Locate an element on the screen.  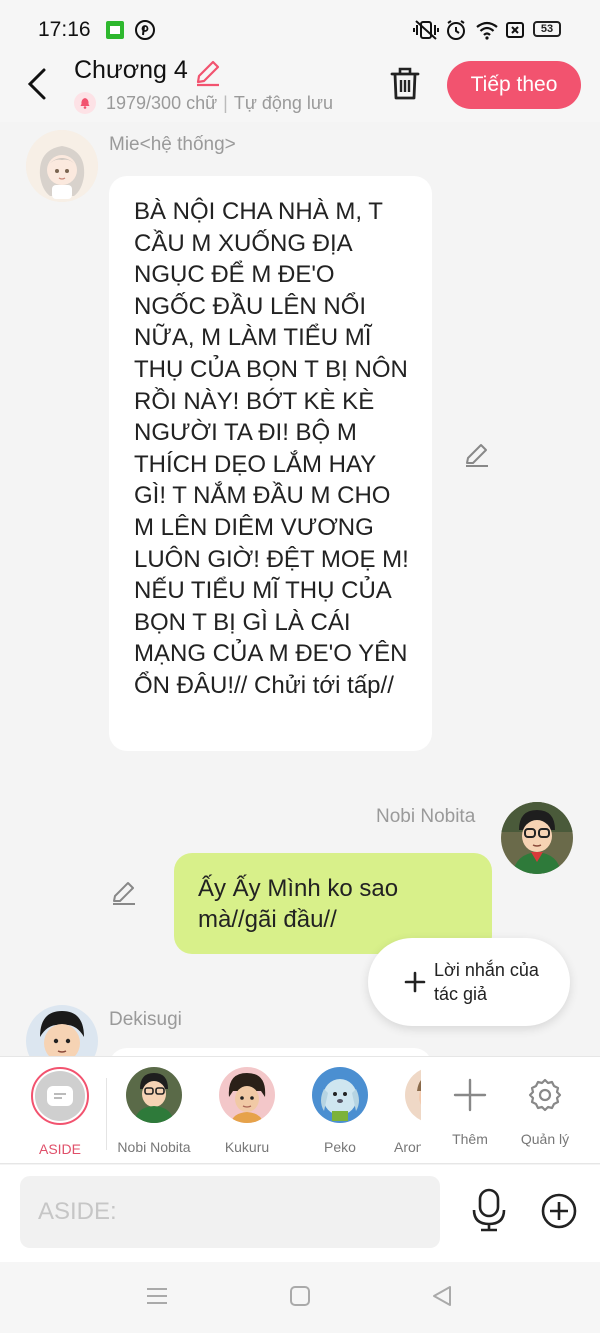
character-kukuru: Kukuru is located at coordinates (247, 1111).